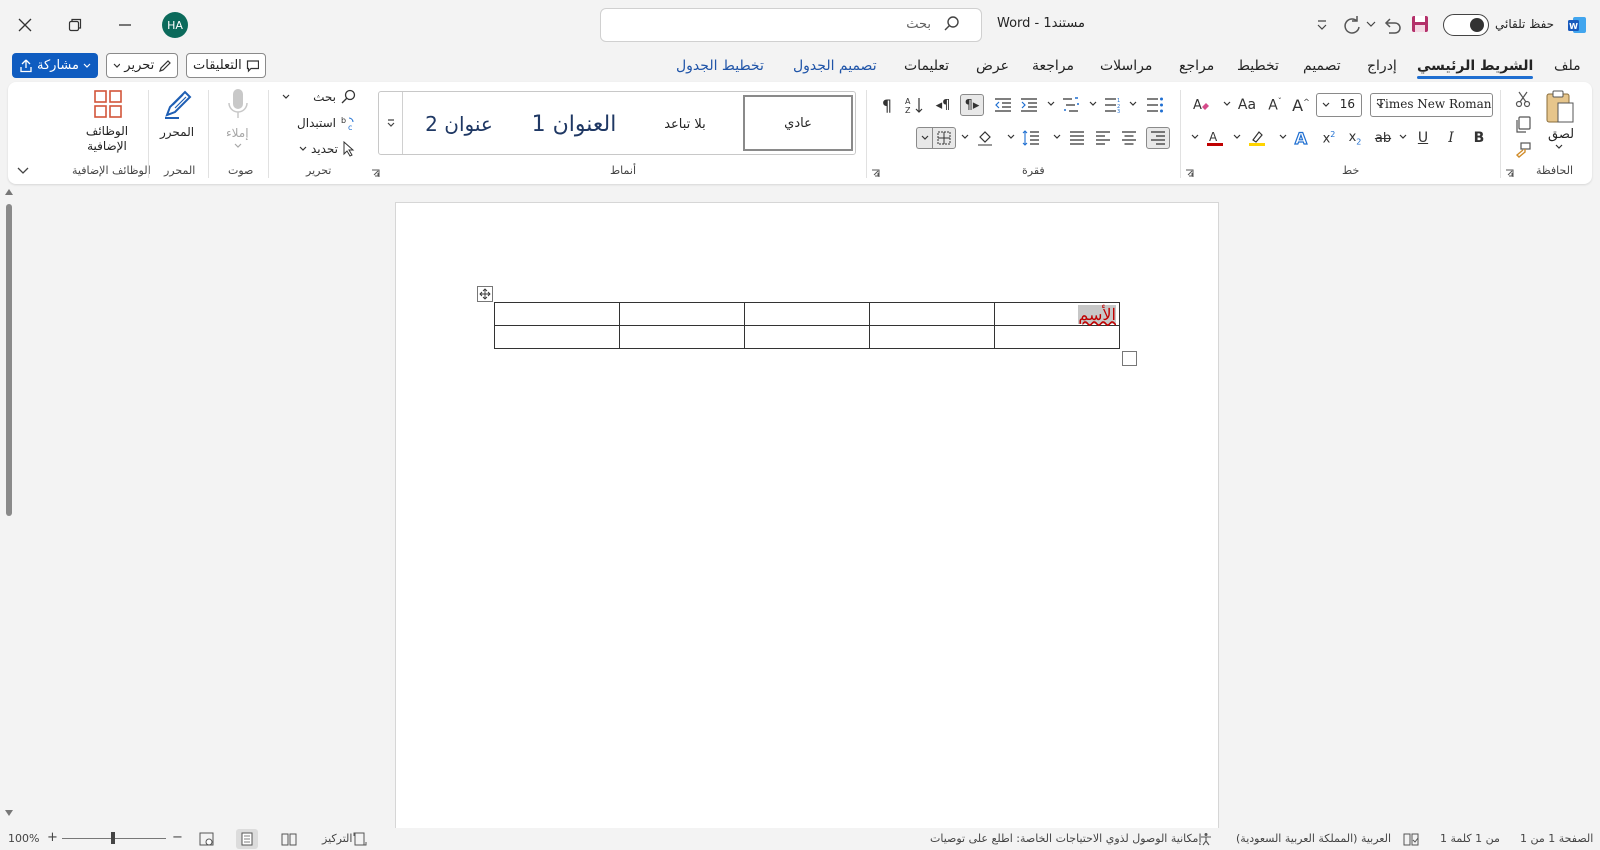 This screenshot has width=1600, height=850. I want to click on minimize-window-button, so click(125, 25).